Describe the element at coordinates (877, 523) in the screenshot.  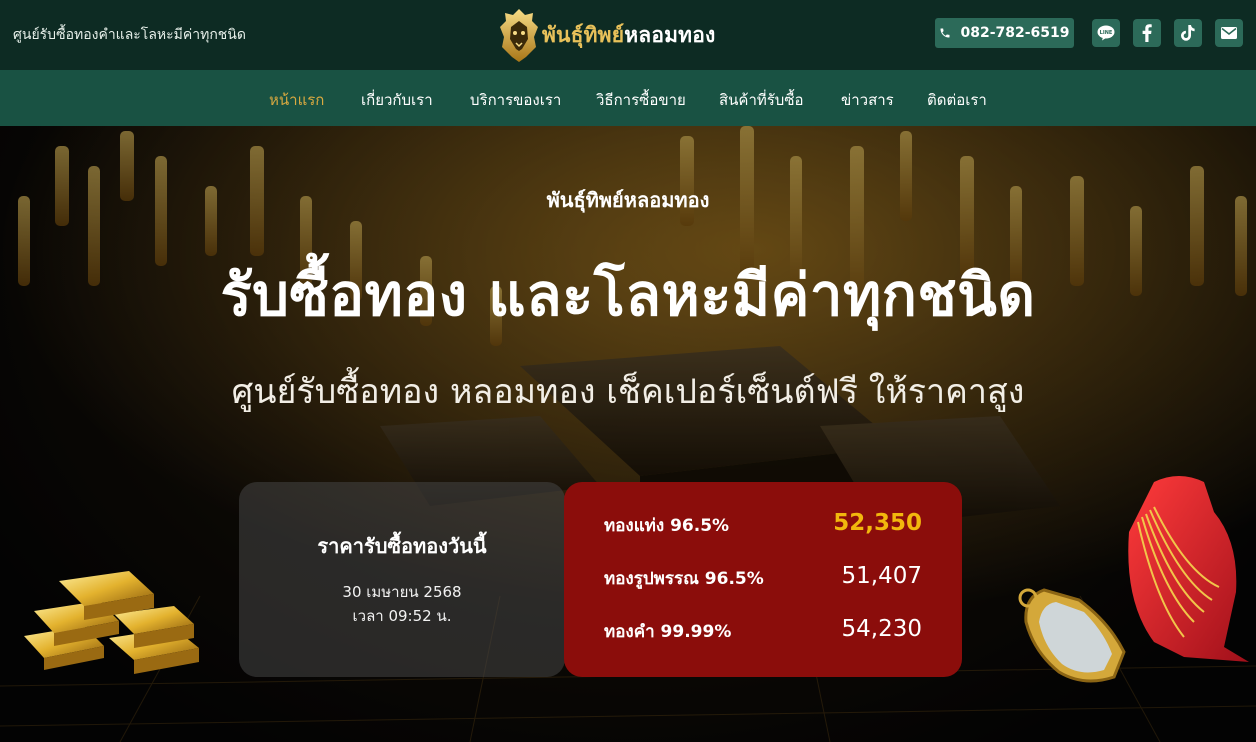
I see `price-value-gold-bar: 52,350` at that location.